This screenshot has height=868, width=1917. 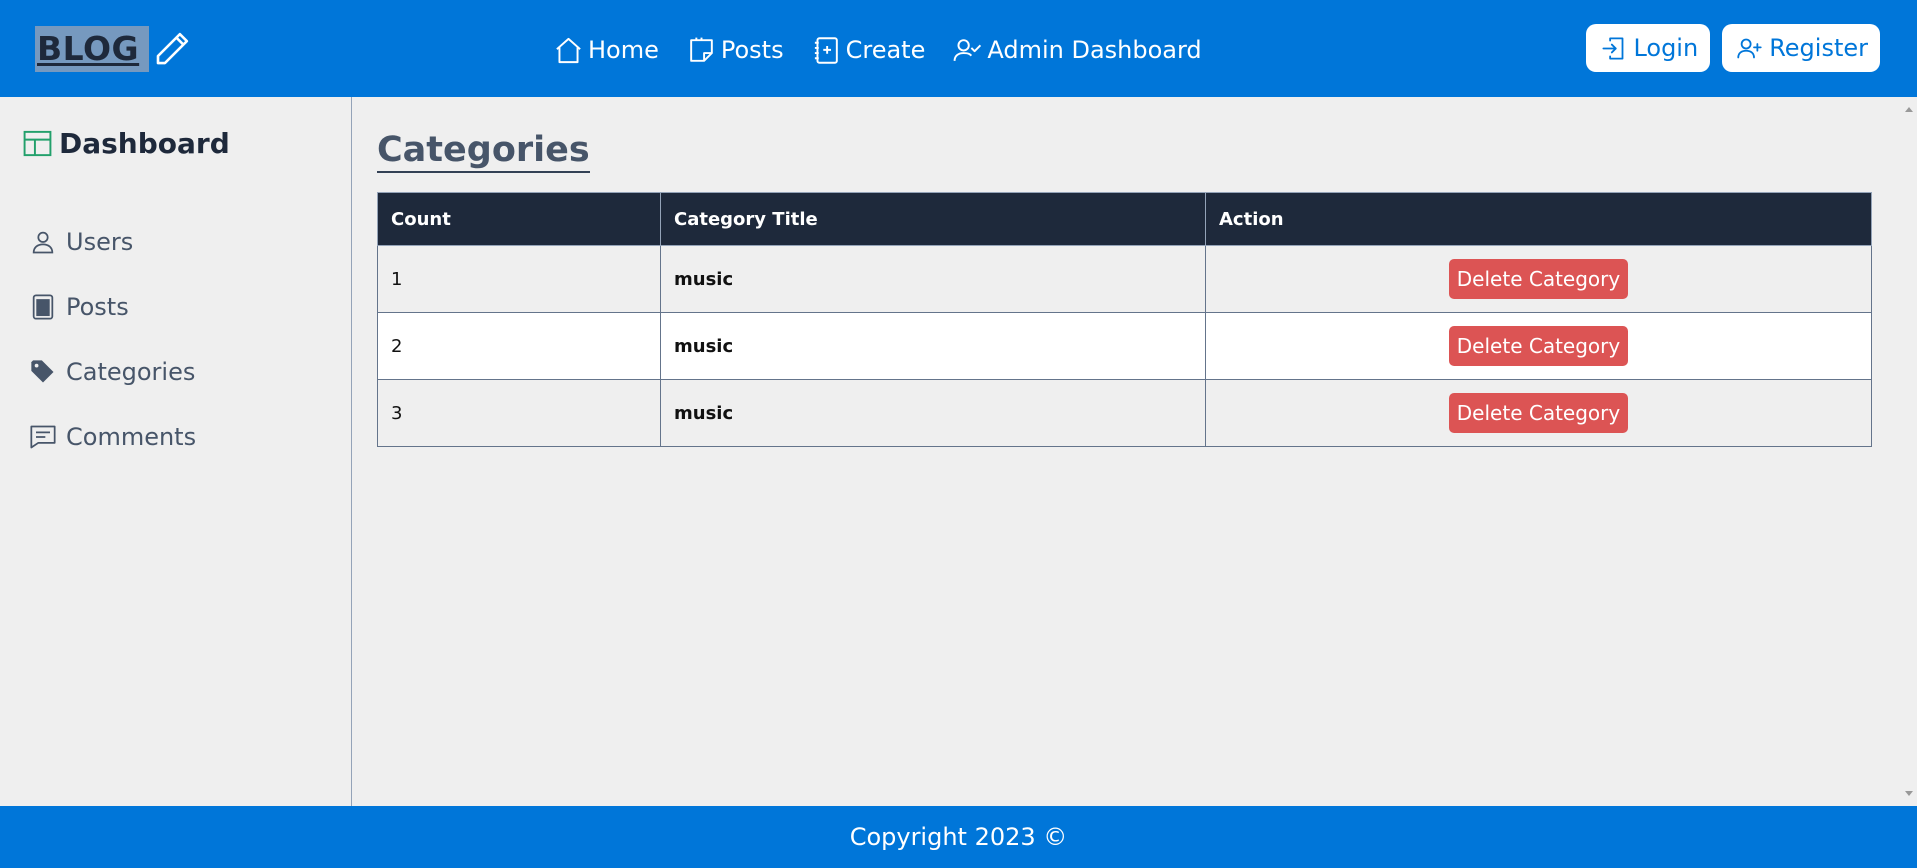 What do you see at coordinates (172, 48) in the screenshot?
I see `pencil-icon` at bounding box center [172, 48].